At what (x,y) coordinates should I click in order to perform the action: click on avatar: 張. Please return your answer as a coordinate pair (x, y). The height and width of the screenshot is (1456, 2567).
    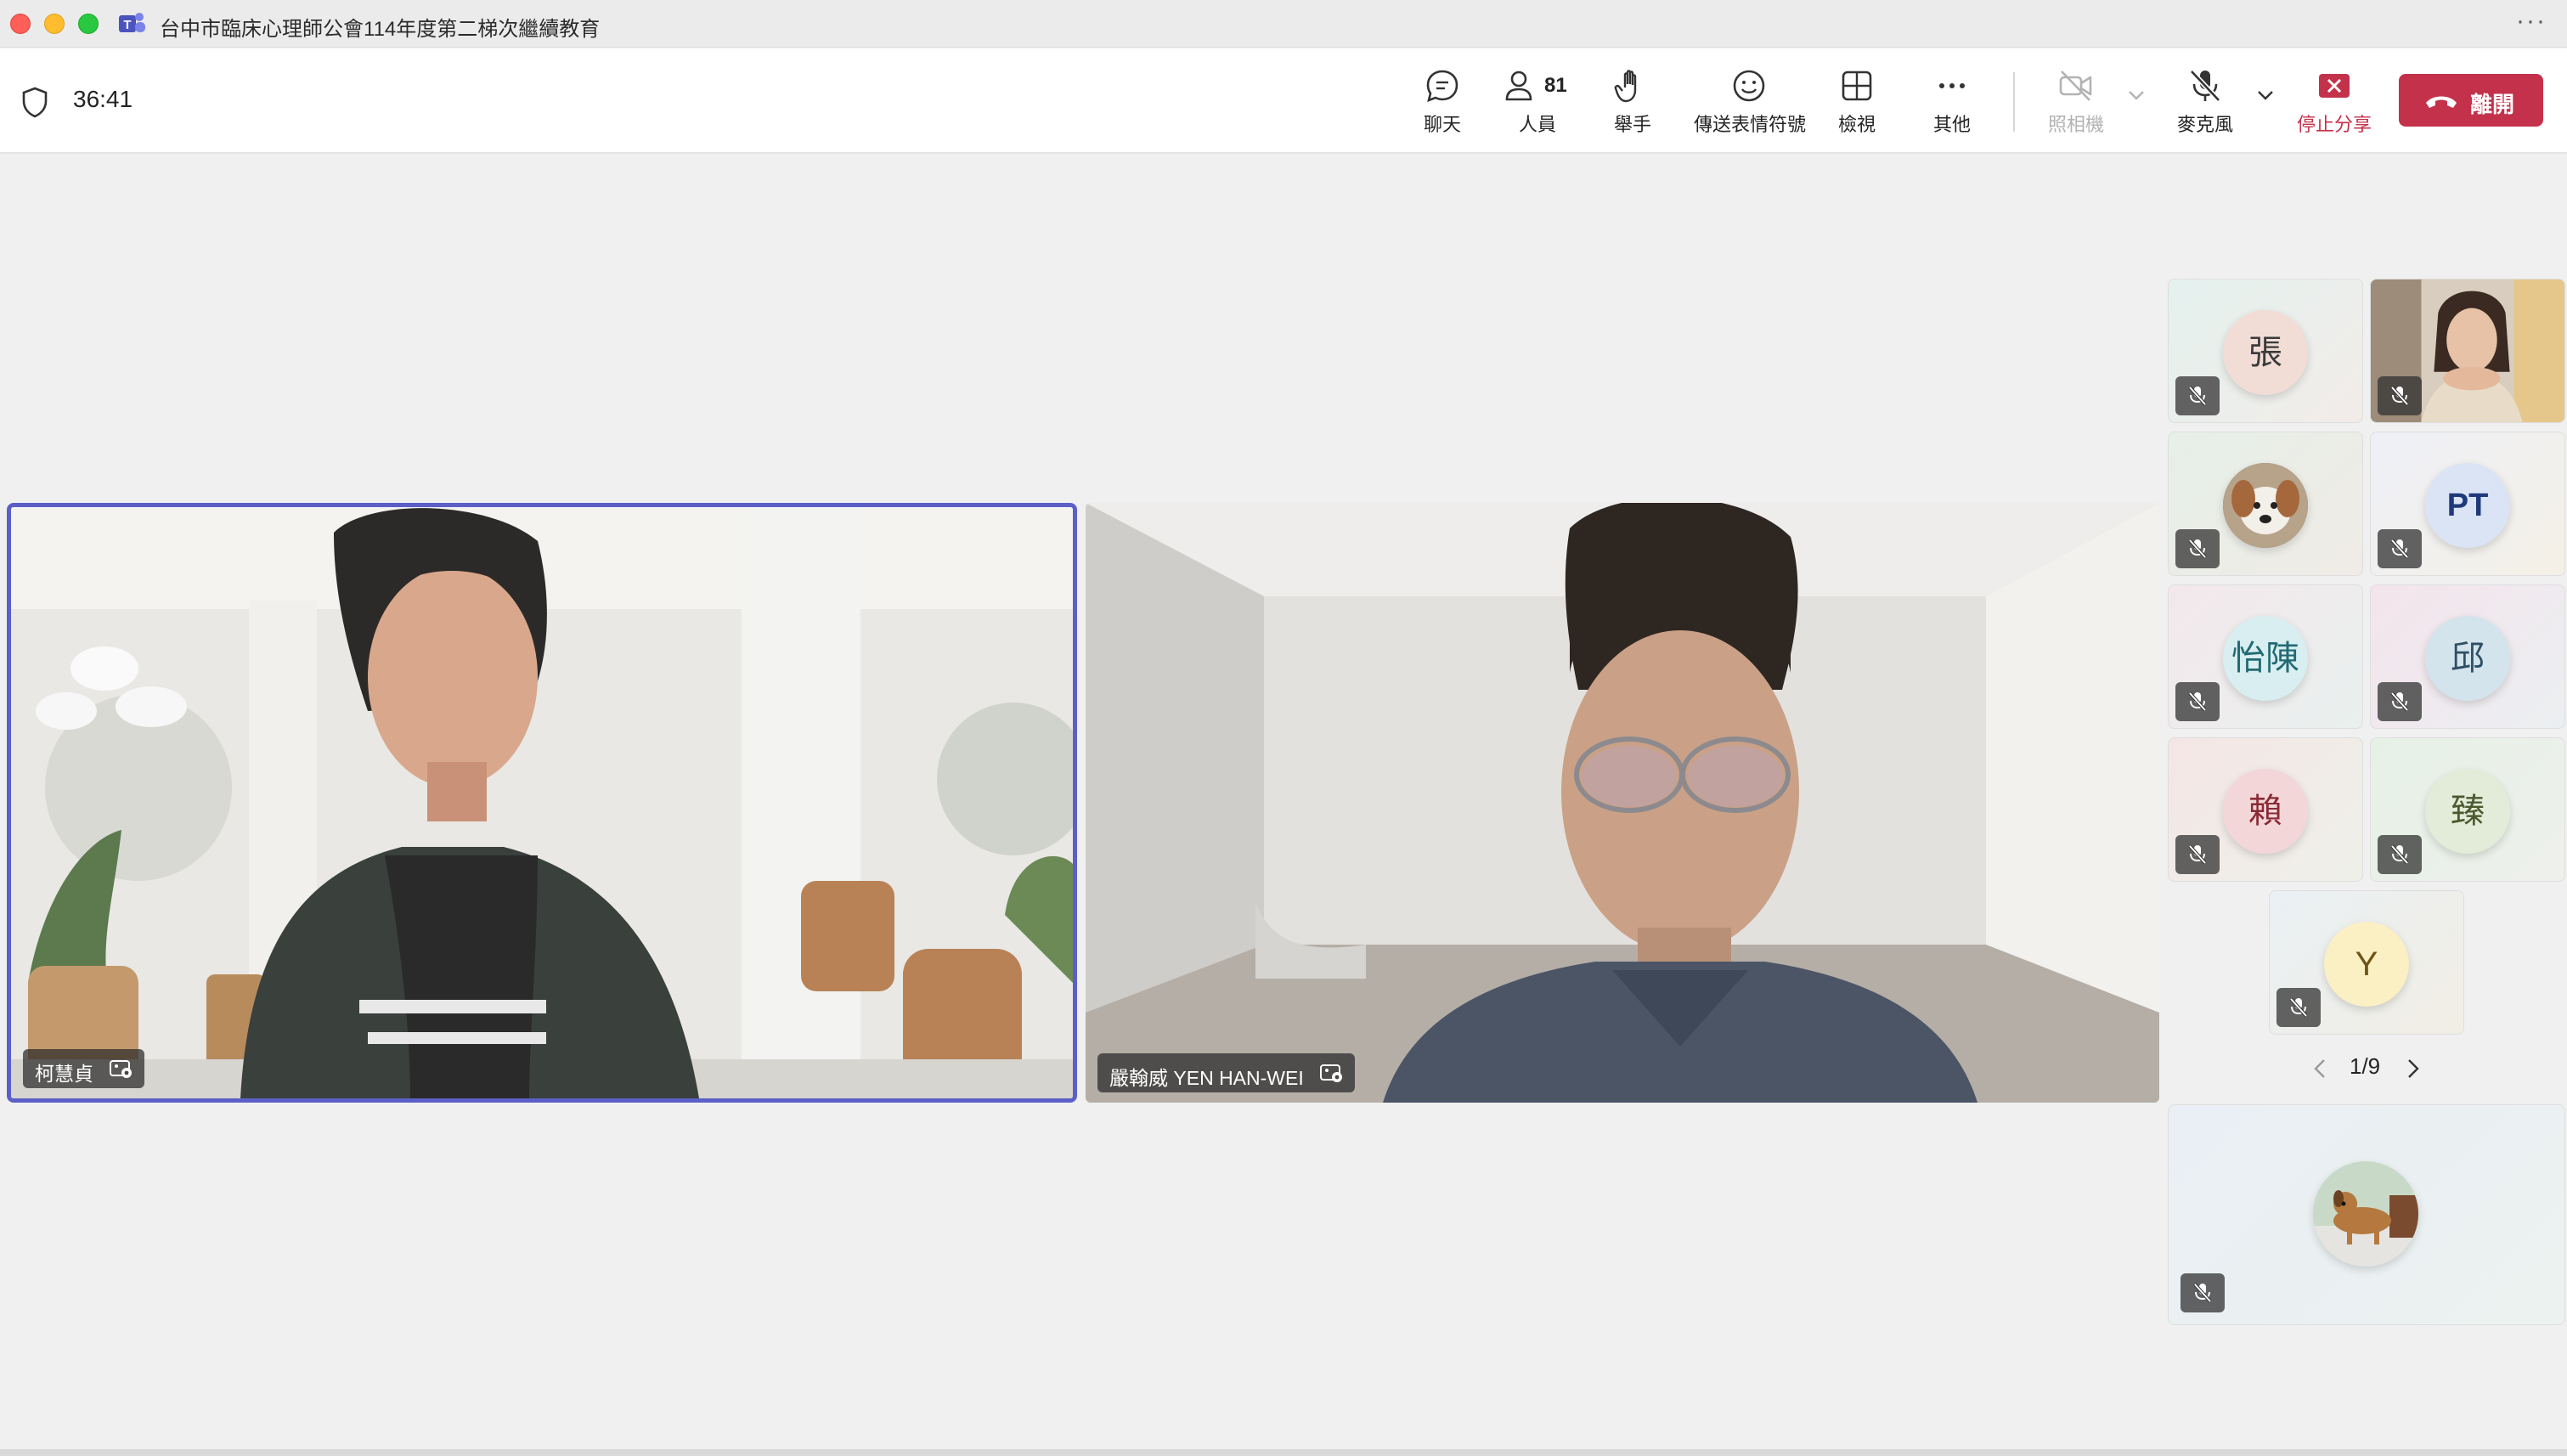
    Looking at the image, I should click on (2266, 353).